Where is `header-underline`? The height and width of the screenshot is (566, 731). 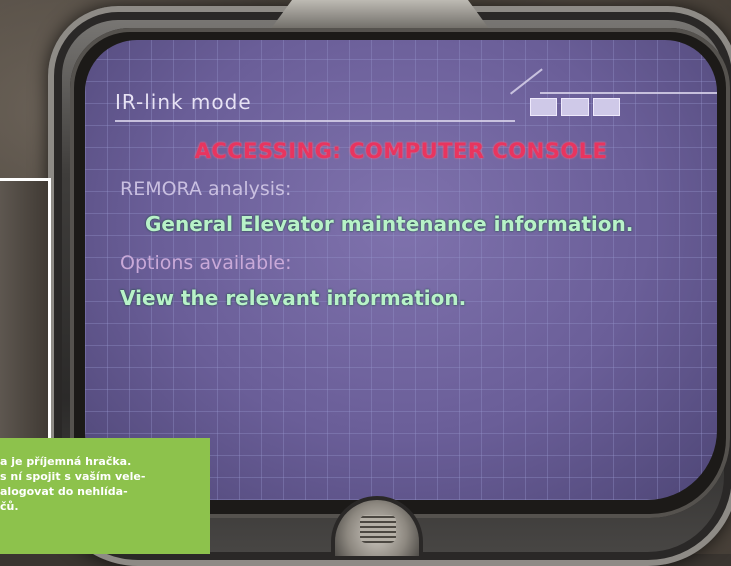 header-underline is located at coordinates (315, 121).